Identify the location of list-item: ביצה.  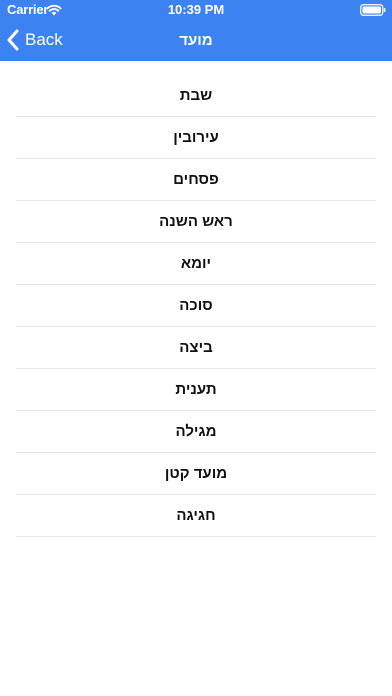
(196, 348).